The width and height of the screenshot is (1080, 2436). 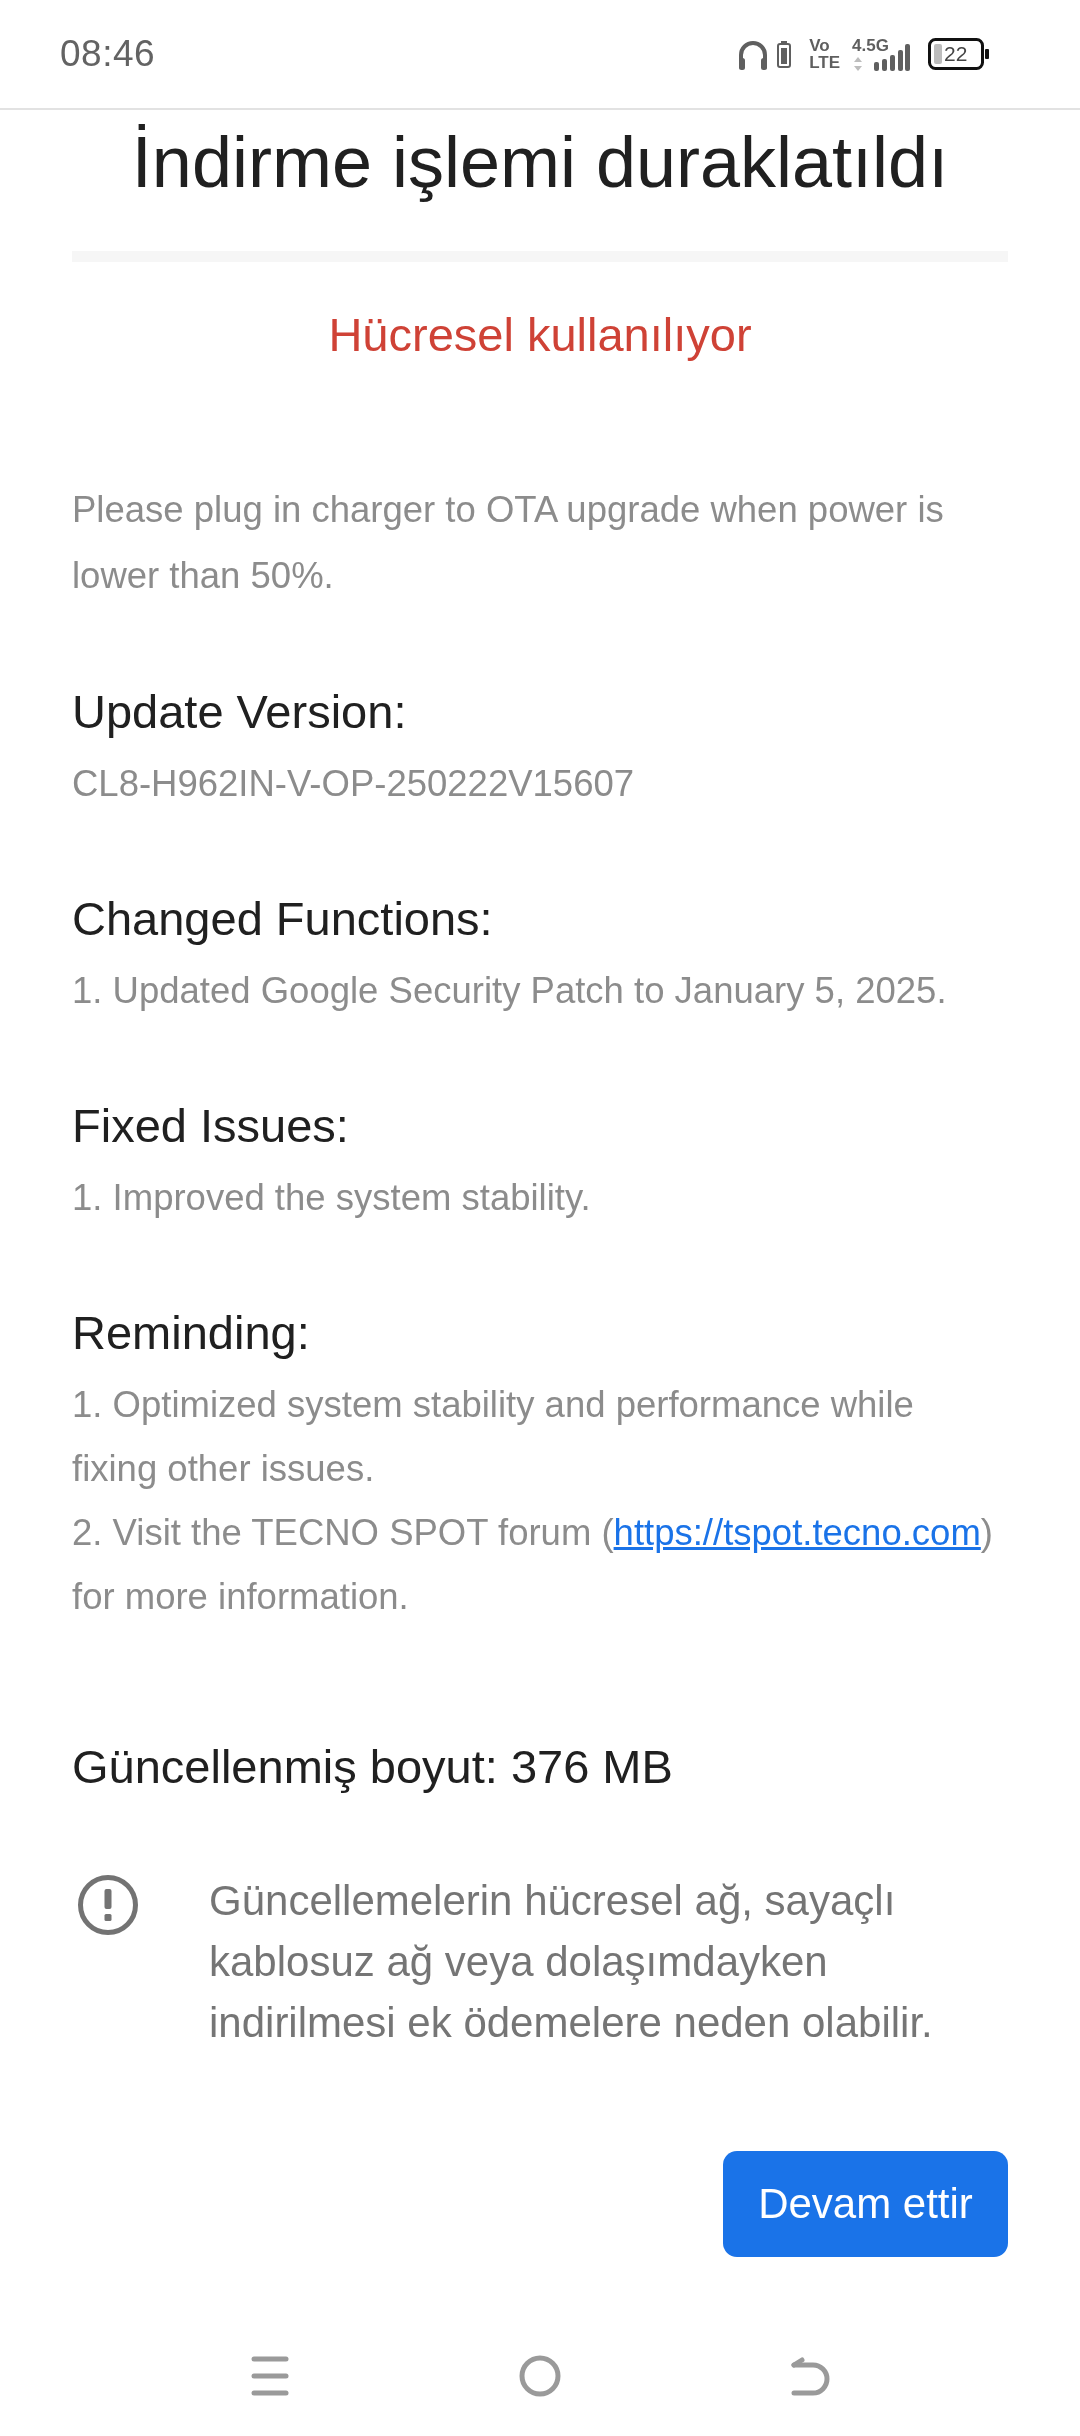 What do you see at coordinates (211, 1126) in the screenshot?
I see `section-heading: Fixed Issues:` at bounding box center [211, 1126].